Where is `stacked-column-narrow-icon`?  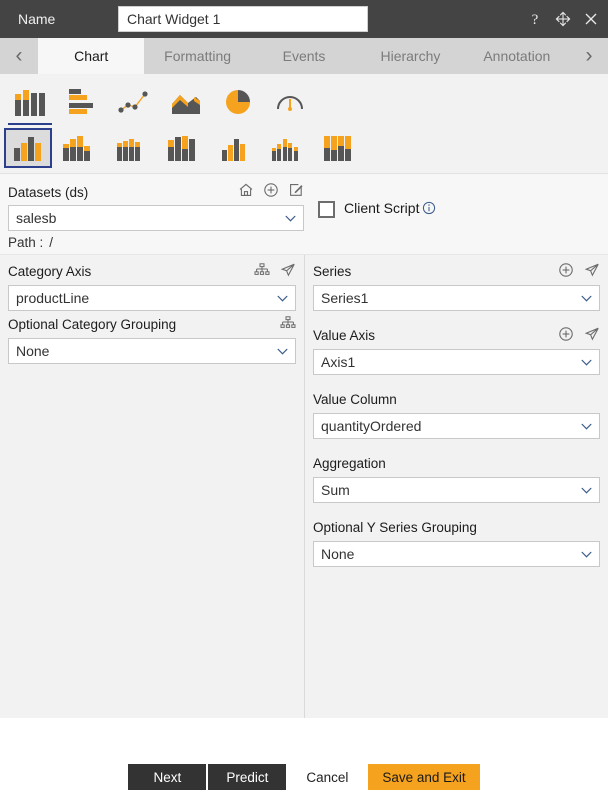
stacked-column-narrow-icon is located at coordinates (130, 148).